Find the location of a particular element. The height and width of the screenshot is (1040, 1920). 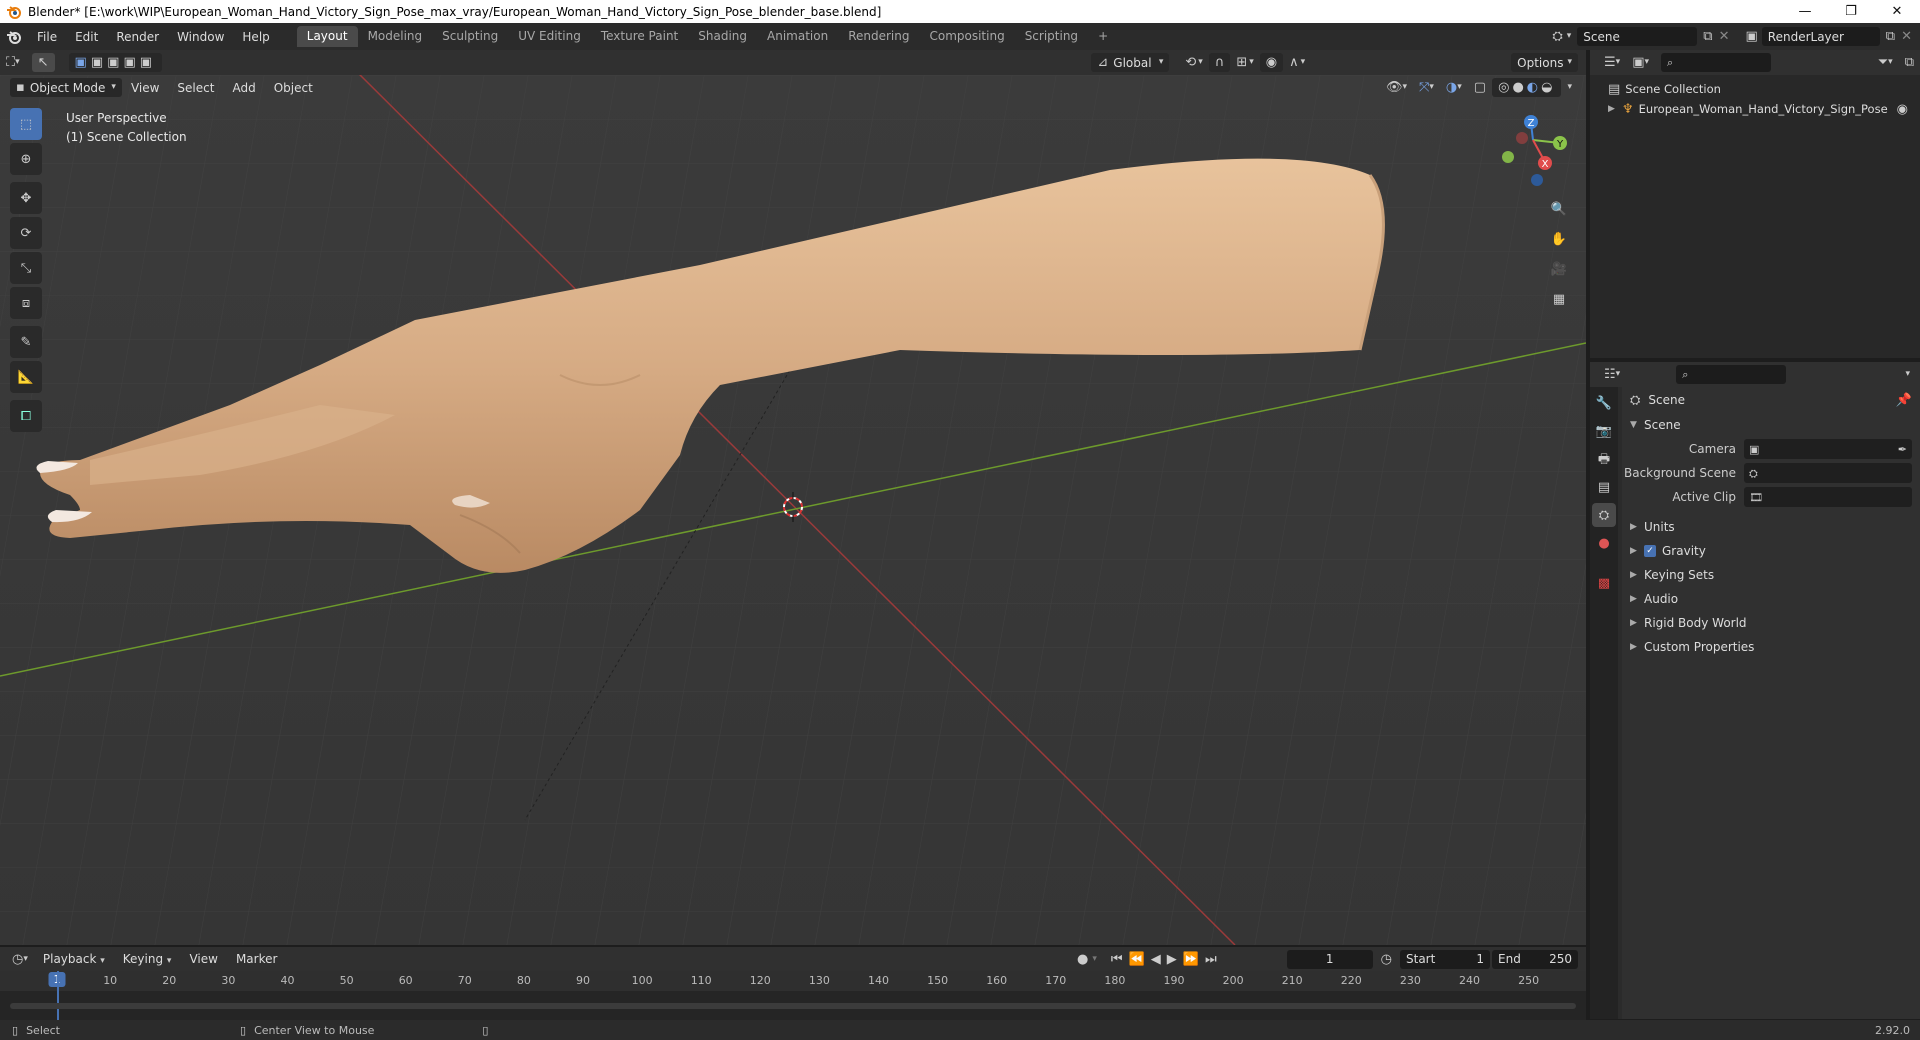

eyedropper-icon: ✒ is located at coordinates (1902, 449).